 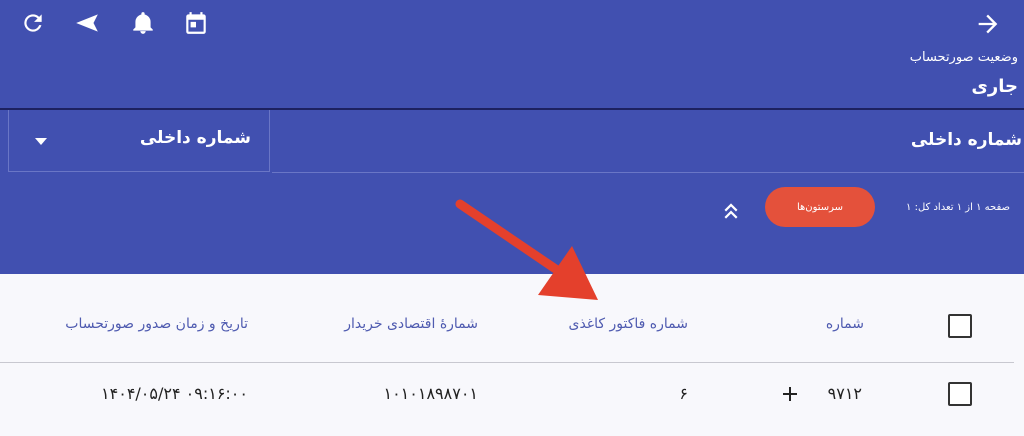 What do you see at coordinates (820, 207) in the screenshot?
I see `columns-button: سرستون‌ها` at bounding box center [820, 207].